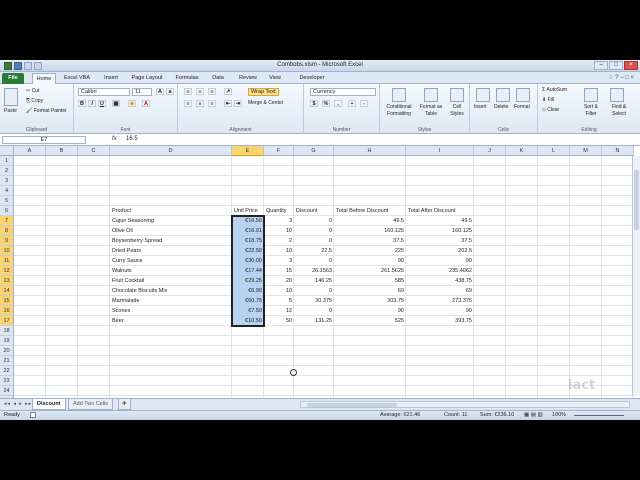 This screenshot has width=640, height=480. I want to click on table-cell: 69, so click(440, 291).